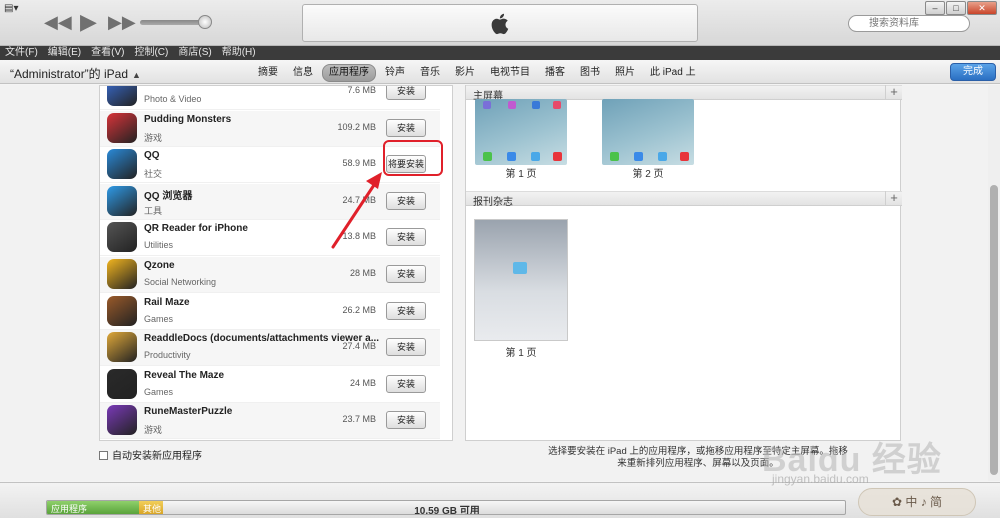 The width and height of the screenshot is (1000, 518). What do you see at coordinates (430, 73) in the screenshot?
I see `tab-4: 音乐` at bounding box center [430, 73].